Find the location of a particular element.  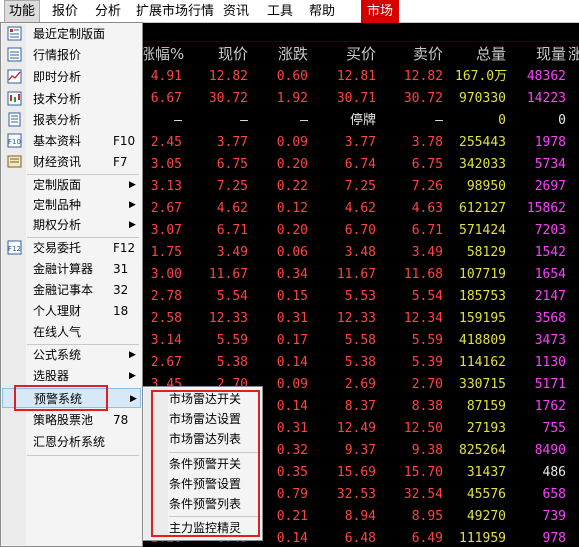

cell-volume: 0 is located at coordinates (502, 120).